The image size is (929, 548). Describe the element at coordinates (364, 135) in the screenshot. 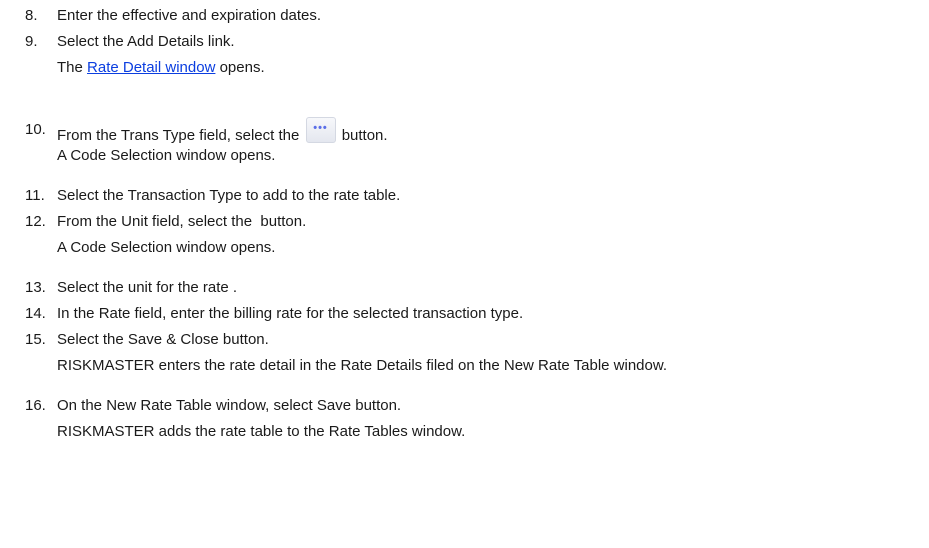

I see `step-text-after: button.` at that location.